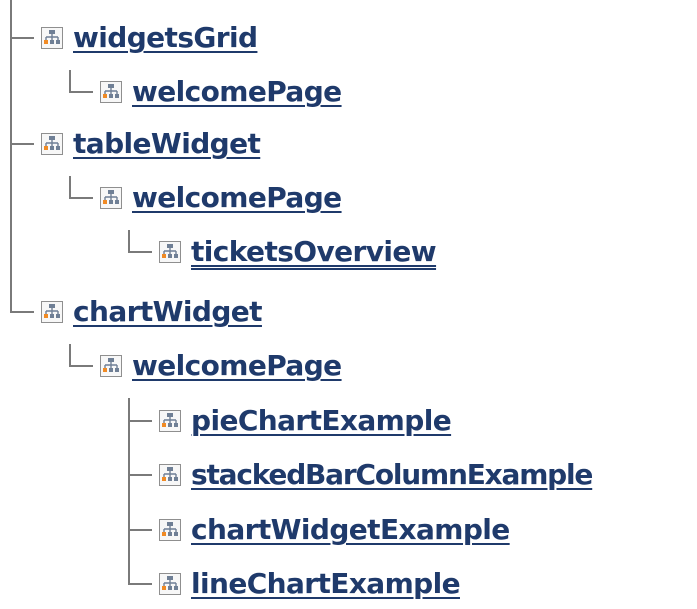 This screenshot has height=609, width=697. Describe the element at coordinates (314, 251) in the screenshot. I see `tree-node-label: ticketsOverview` at that location.